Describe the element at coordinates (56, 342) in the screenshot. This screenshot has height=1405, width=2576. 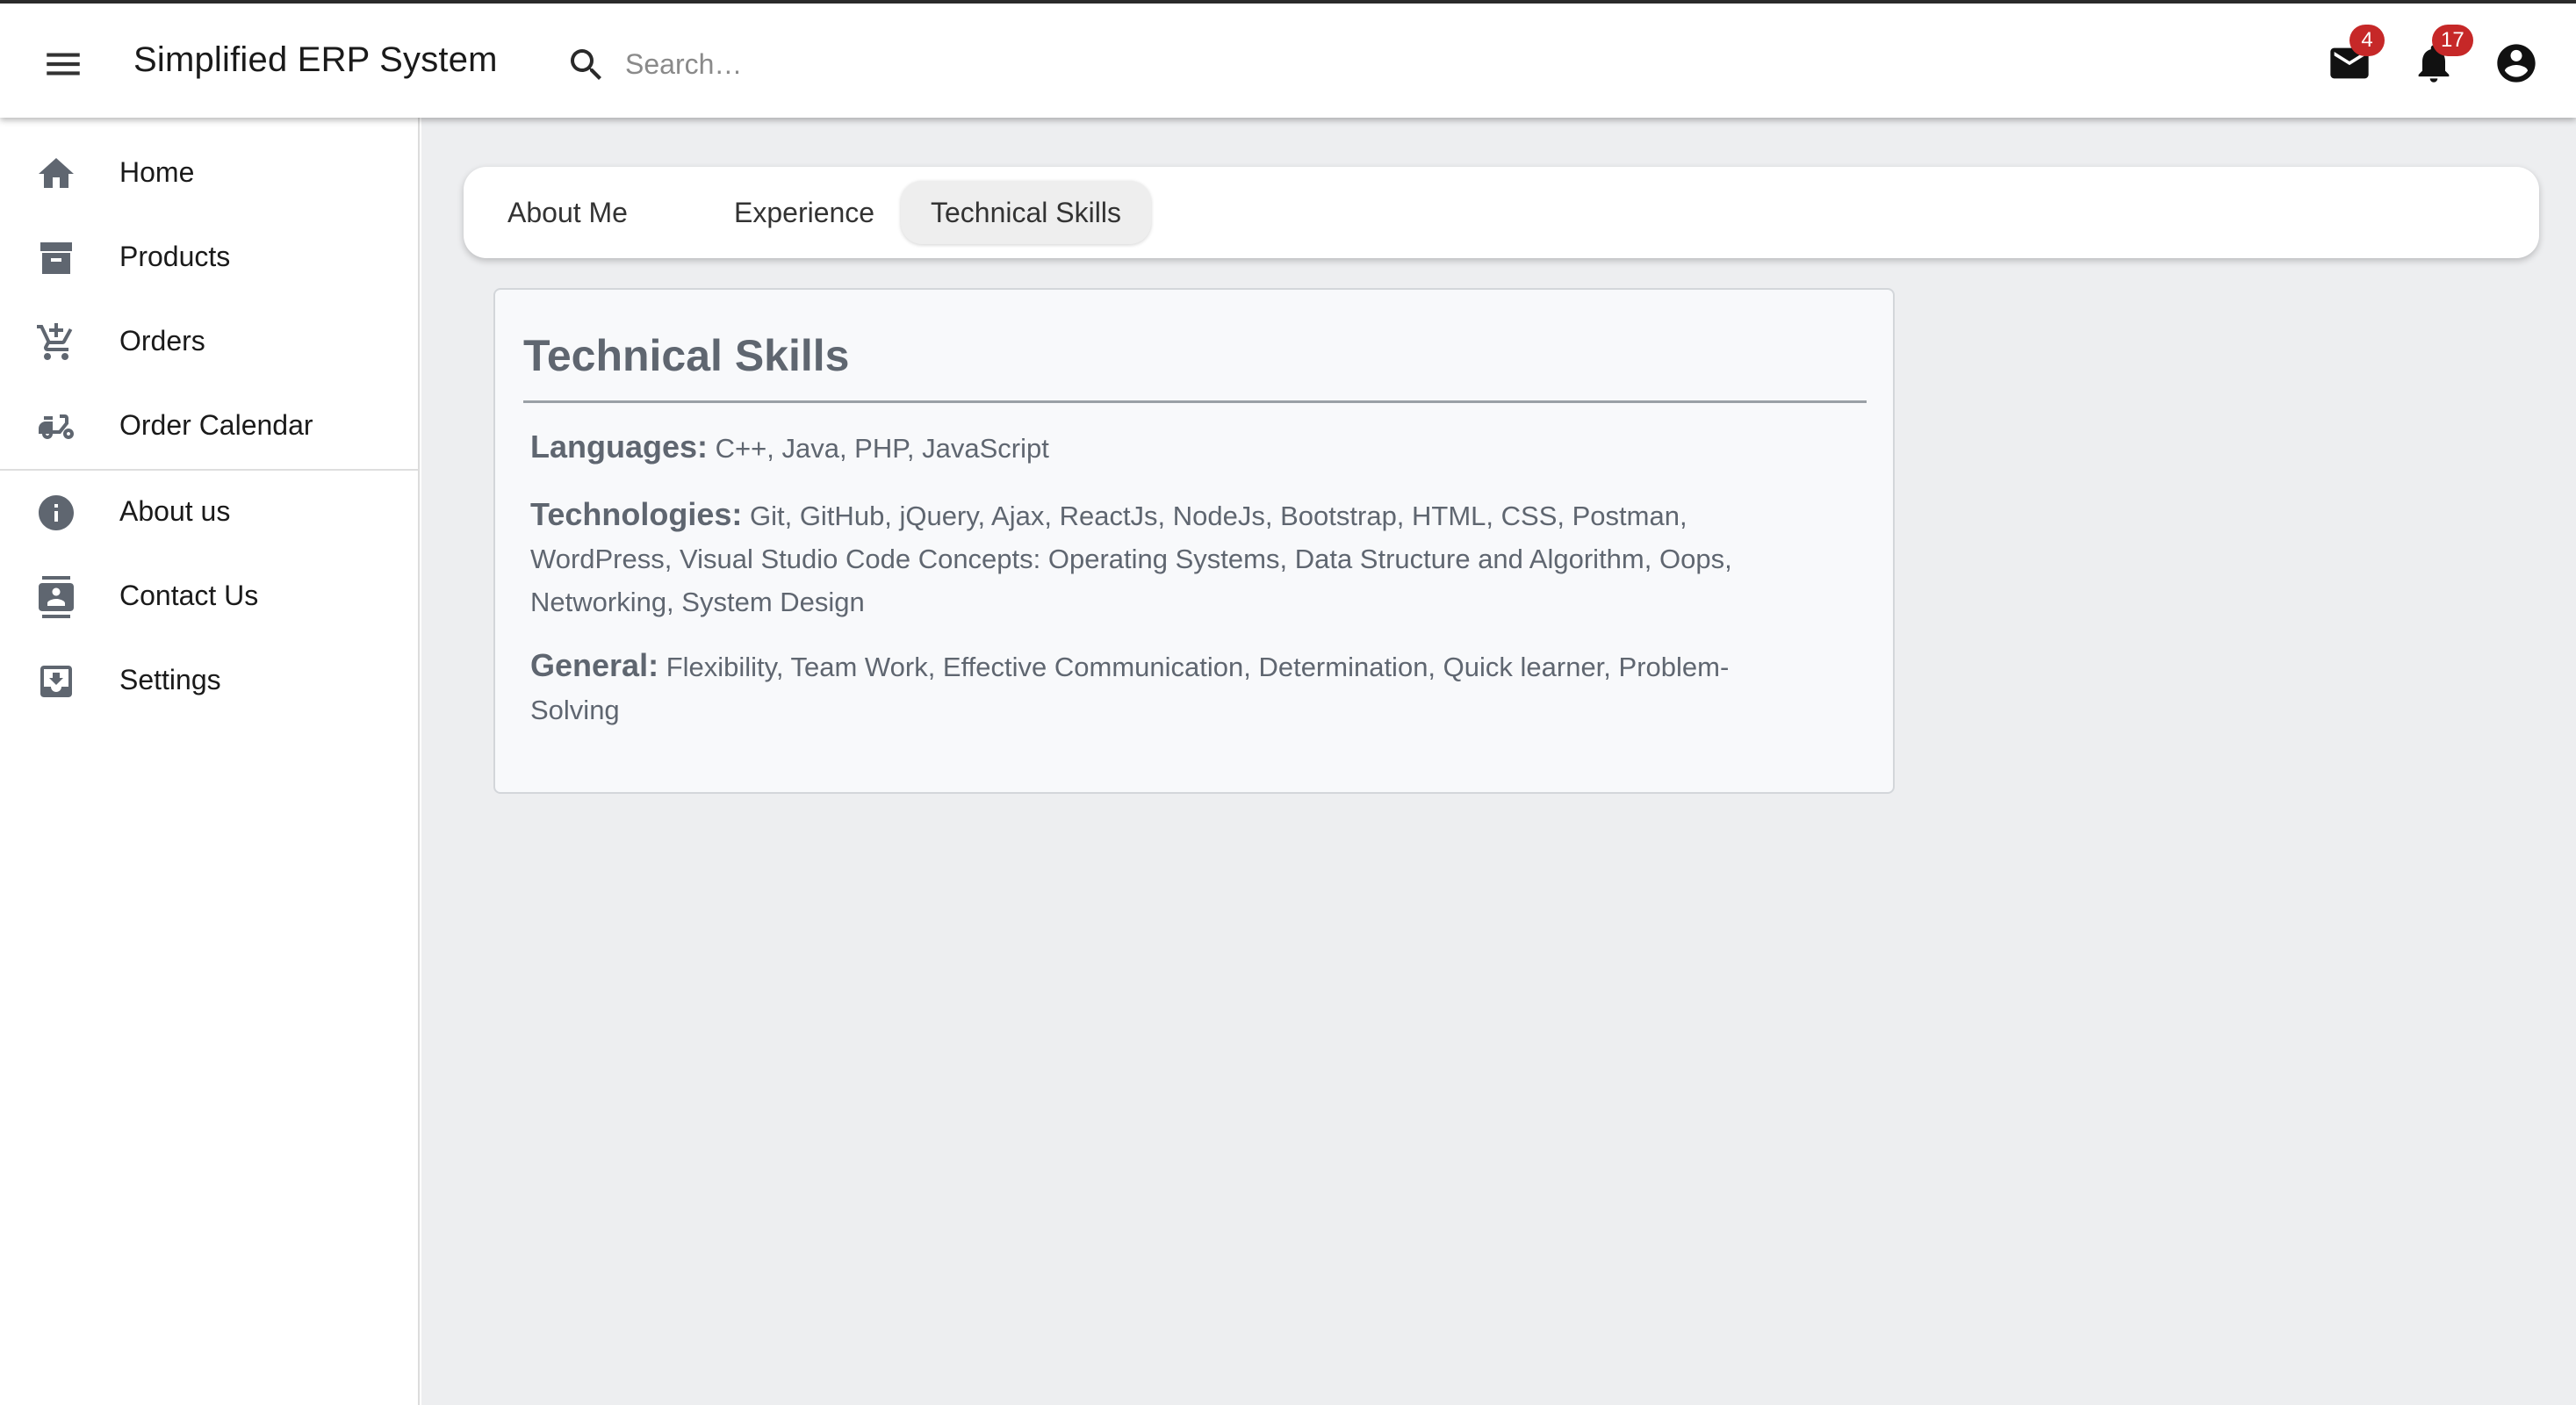
I see `cart-icon` at that location.